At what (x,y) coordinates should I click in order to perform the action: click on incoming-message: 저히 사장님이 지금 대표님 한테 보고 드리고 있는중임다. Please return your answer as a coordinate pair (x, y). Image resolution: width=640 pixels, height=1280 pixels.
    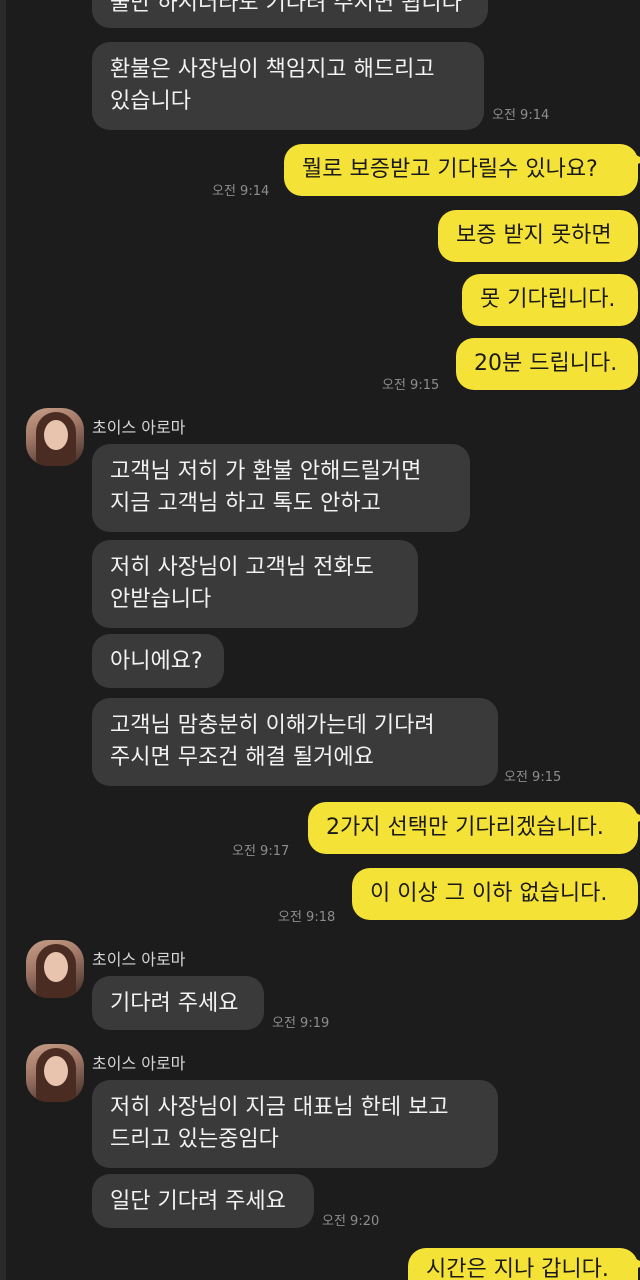
    Looking at the image, I should click on (295, 1124).